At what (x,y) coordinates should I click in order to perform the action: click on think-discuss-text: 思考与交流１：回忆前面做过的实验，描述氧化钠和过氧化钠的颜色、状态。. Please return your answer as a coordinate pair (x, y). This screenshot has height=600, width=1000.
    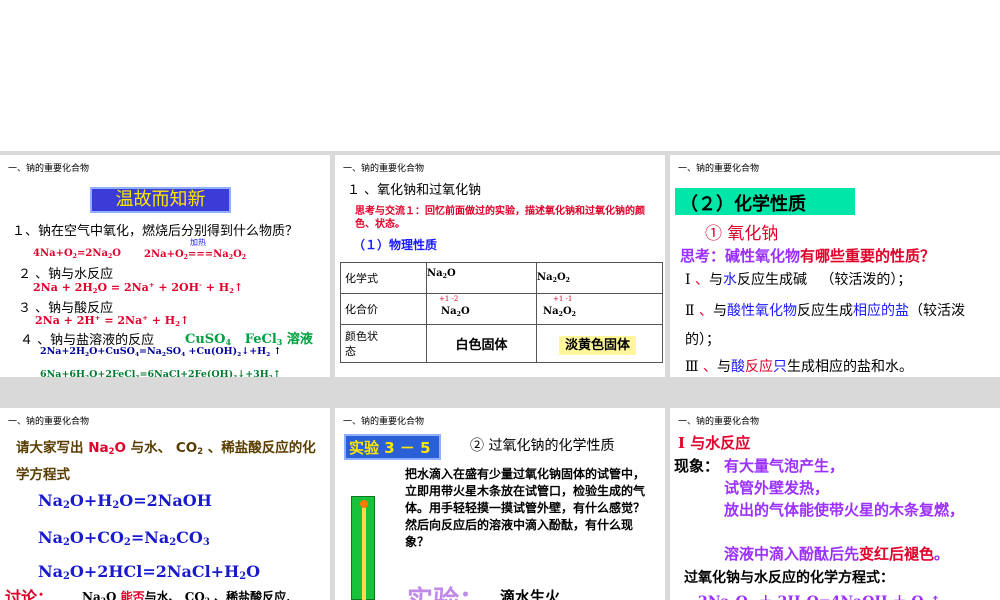
    Looking at the image, I should click on (500, 218).